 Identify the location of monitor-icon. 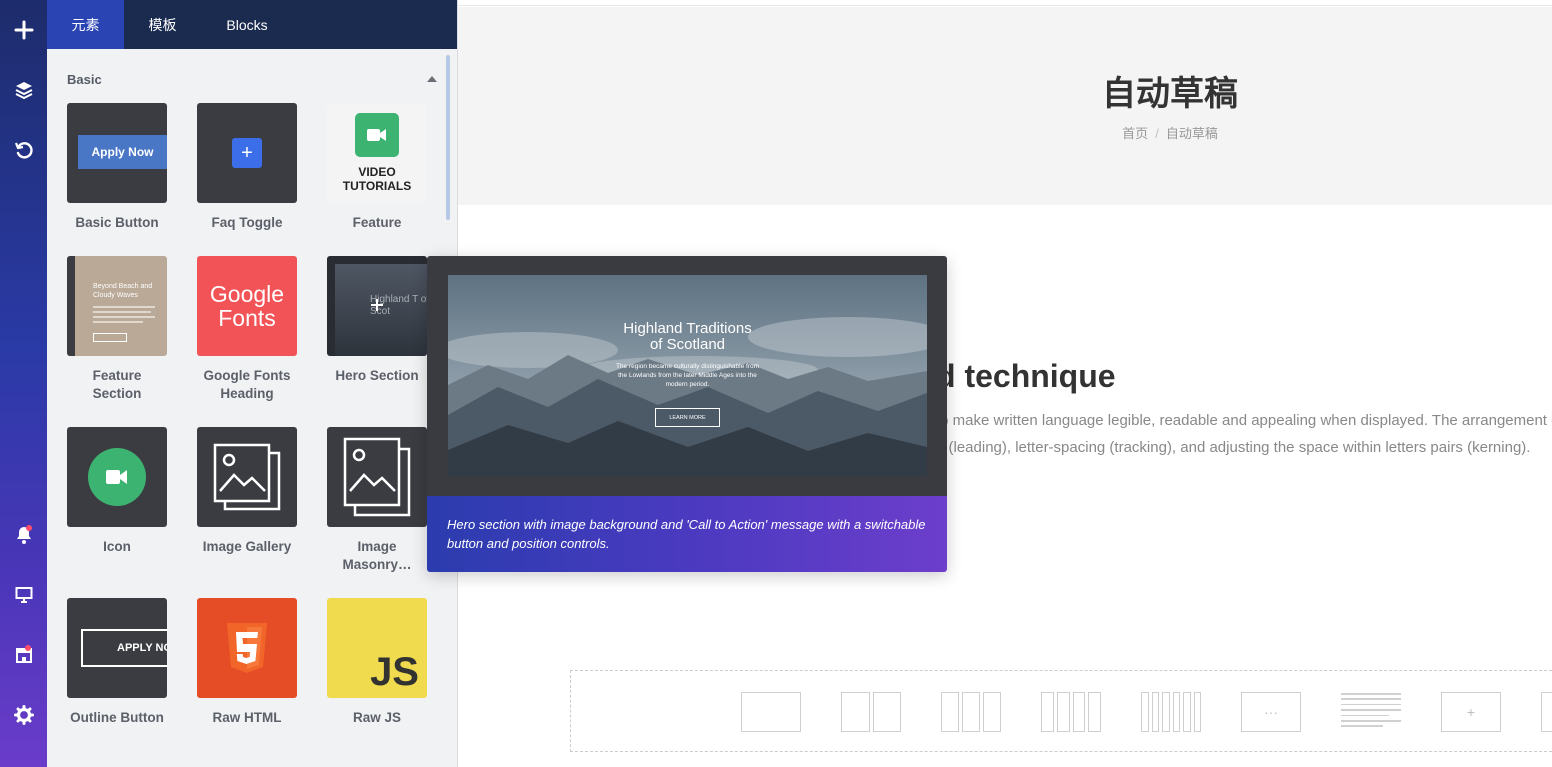
(23, 595).